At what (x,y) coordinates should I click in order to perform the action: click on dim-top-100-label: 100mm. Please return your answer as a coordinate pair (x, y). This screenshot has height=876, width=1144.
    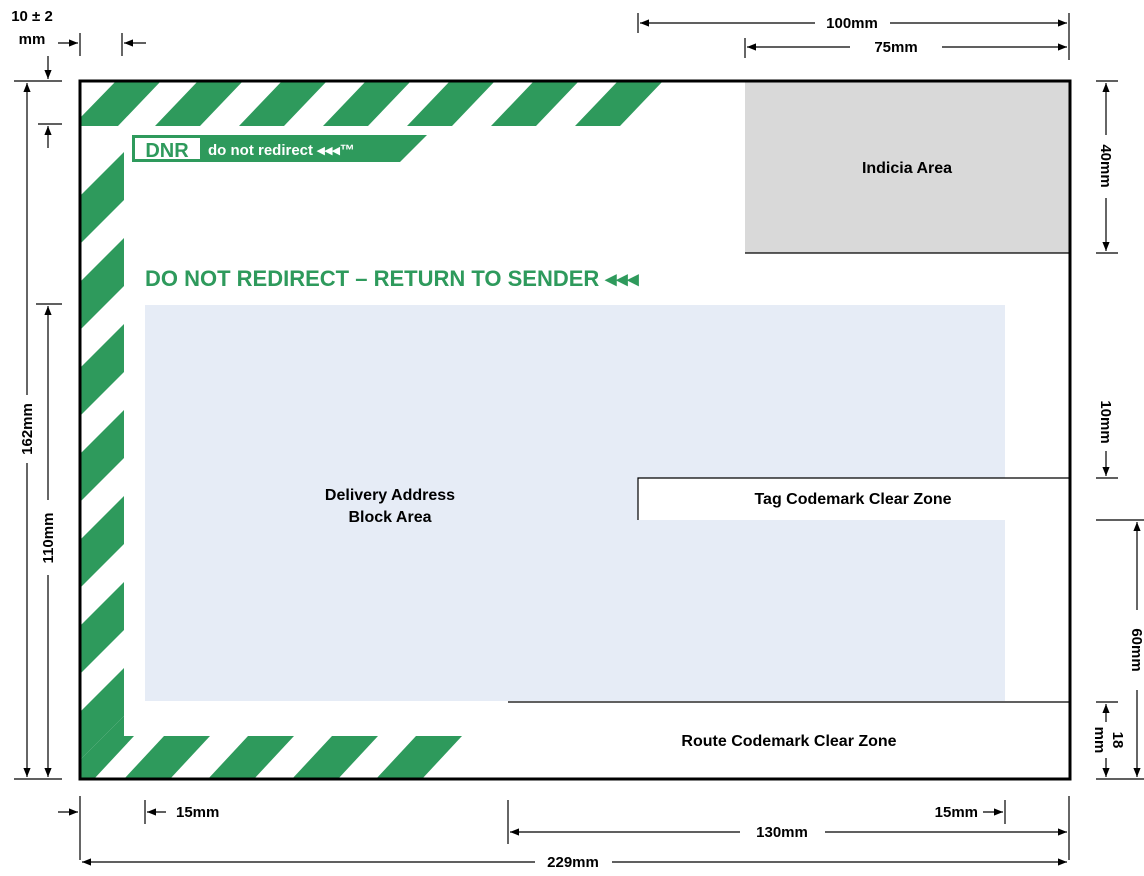
    Looking at the image, I should click on (852, 23).